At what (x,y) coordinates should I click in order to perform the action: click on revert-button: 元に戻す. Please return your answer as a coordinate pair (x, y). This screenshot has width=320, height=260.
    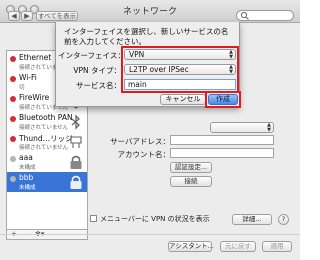
    Looking at the image, I should click on (238, 246).